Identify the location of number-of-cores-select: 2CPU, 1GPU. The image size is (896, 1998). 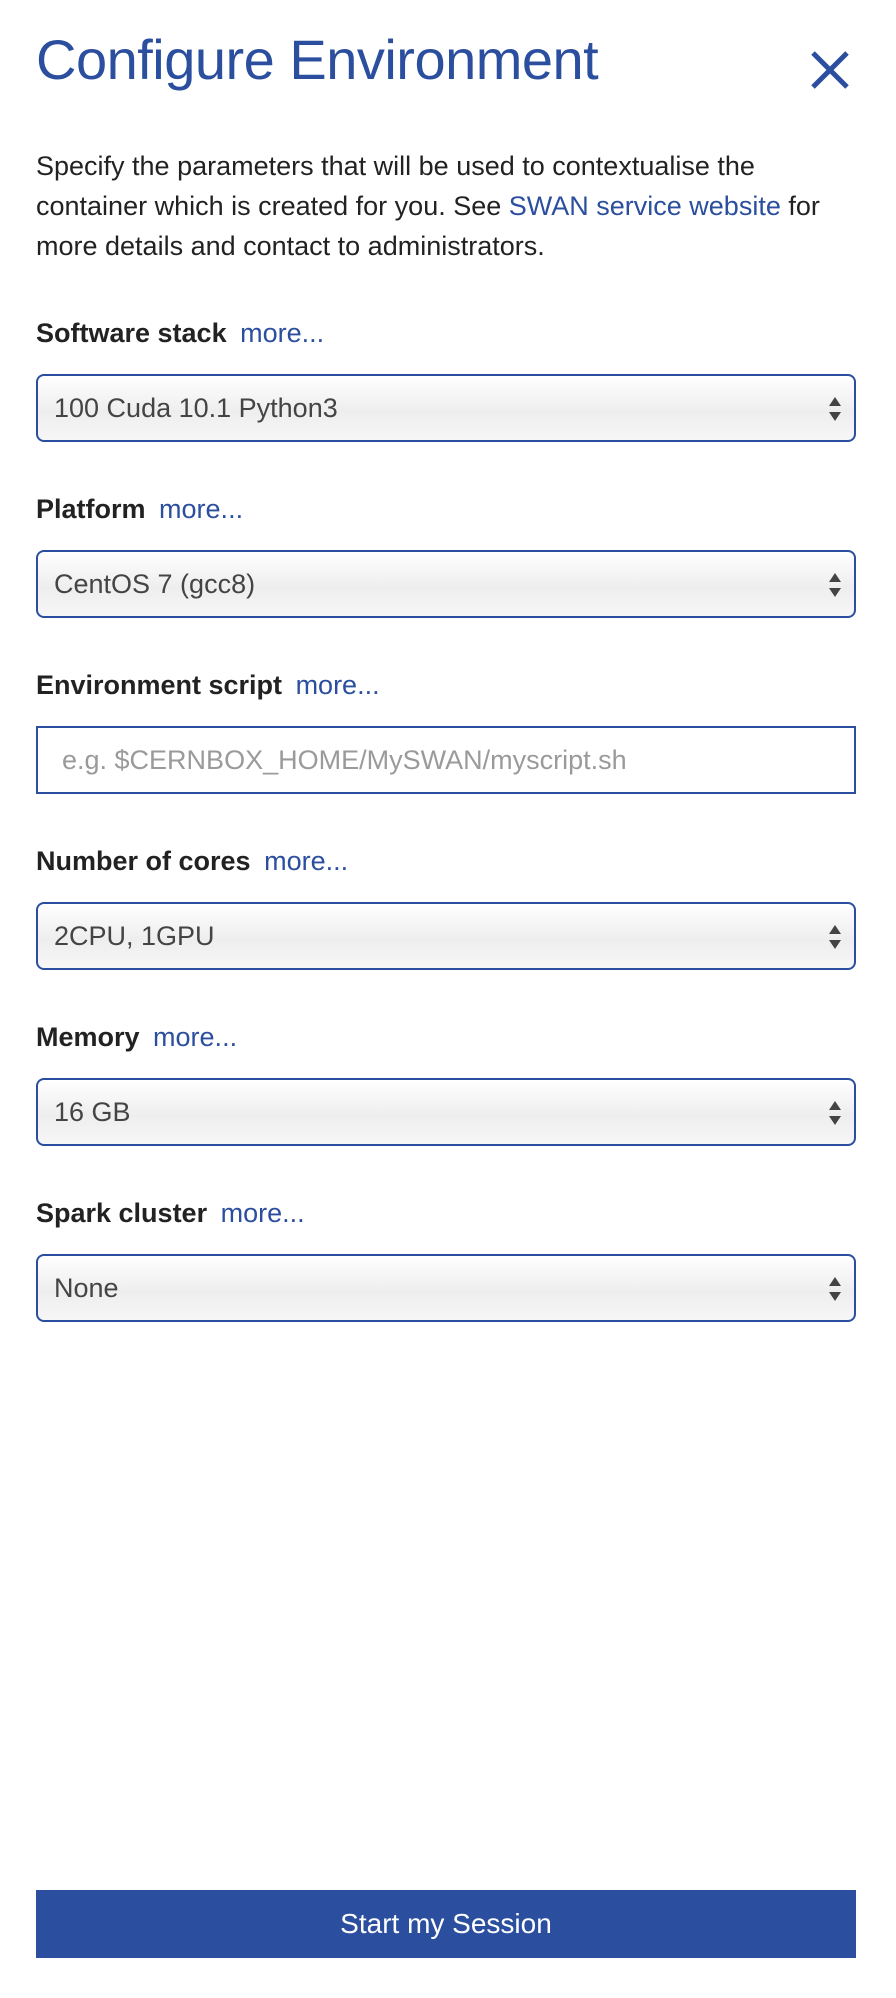
(446, 936).